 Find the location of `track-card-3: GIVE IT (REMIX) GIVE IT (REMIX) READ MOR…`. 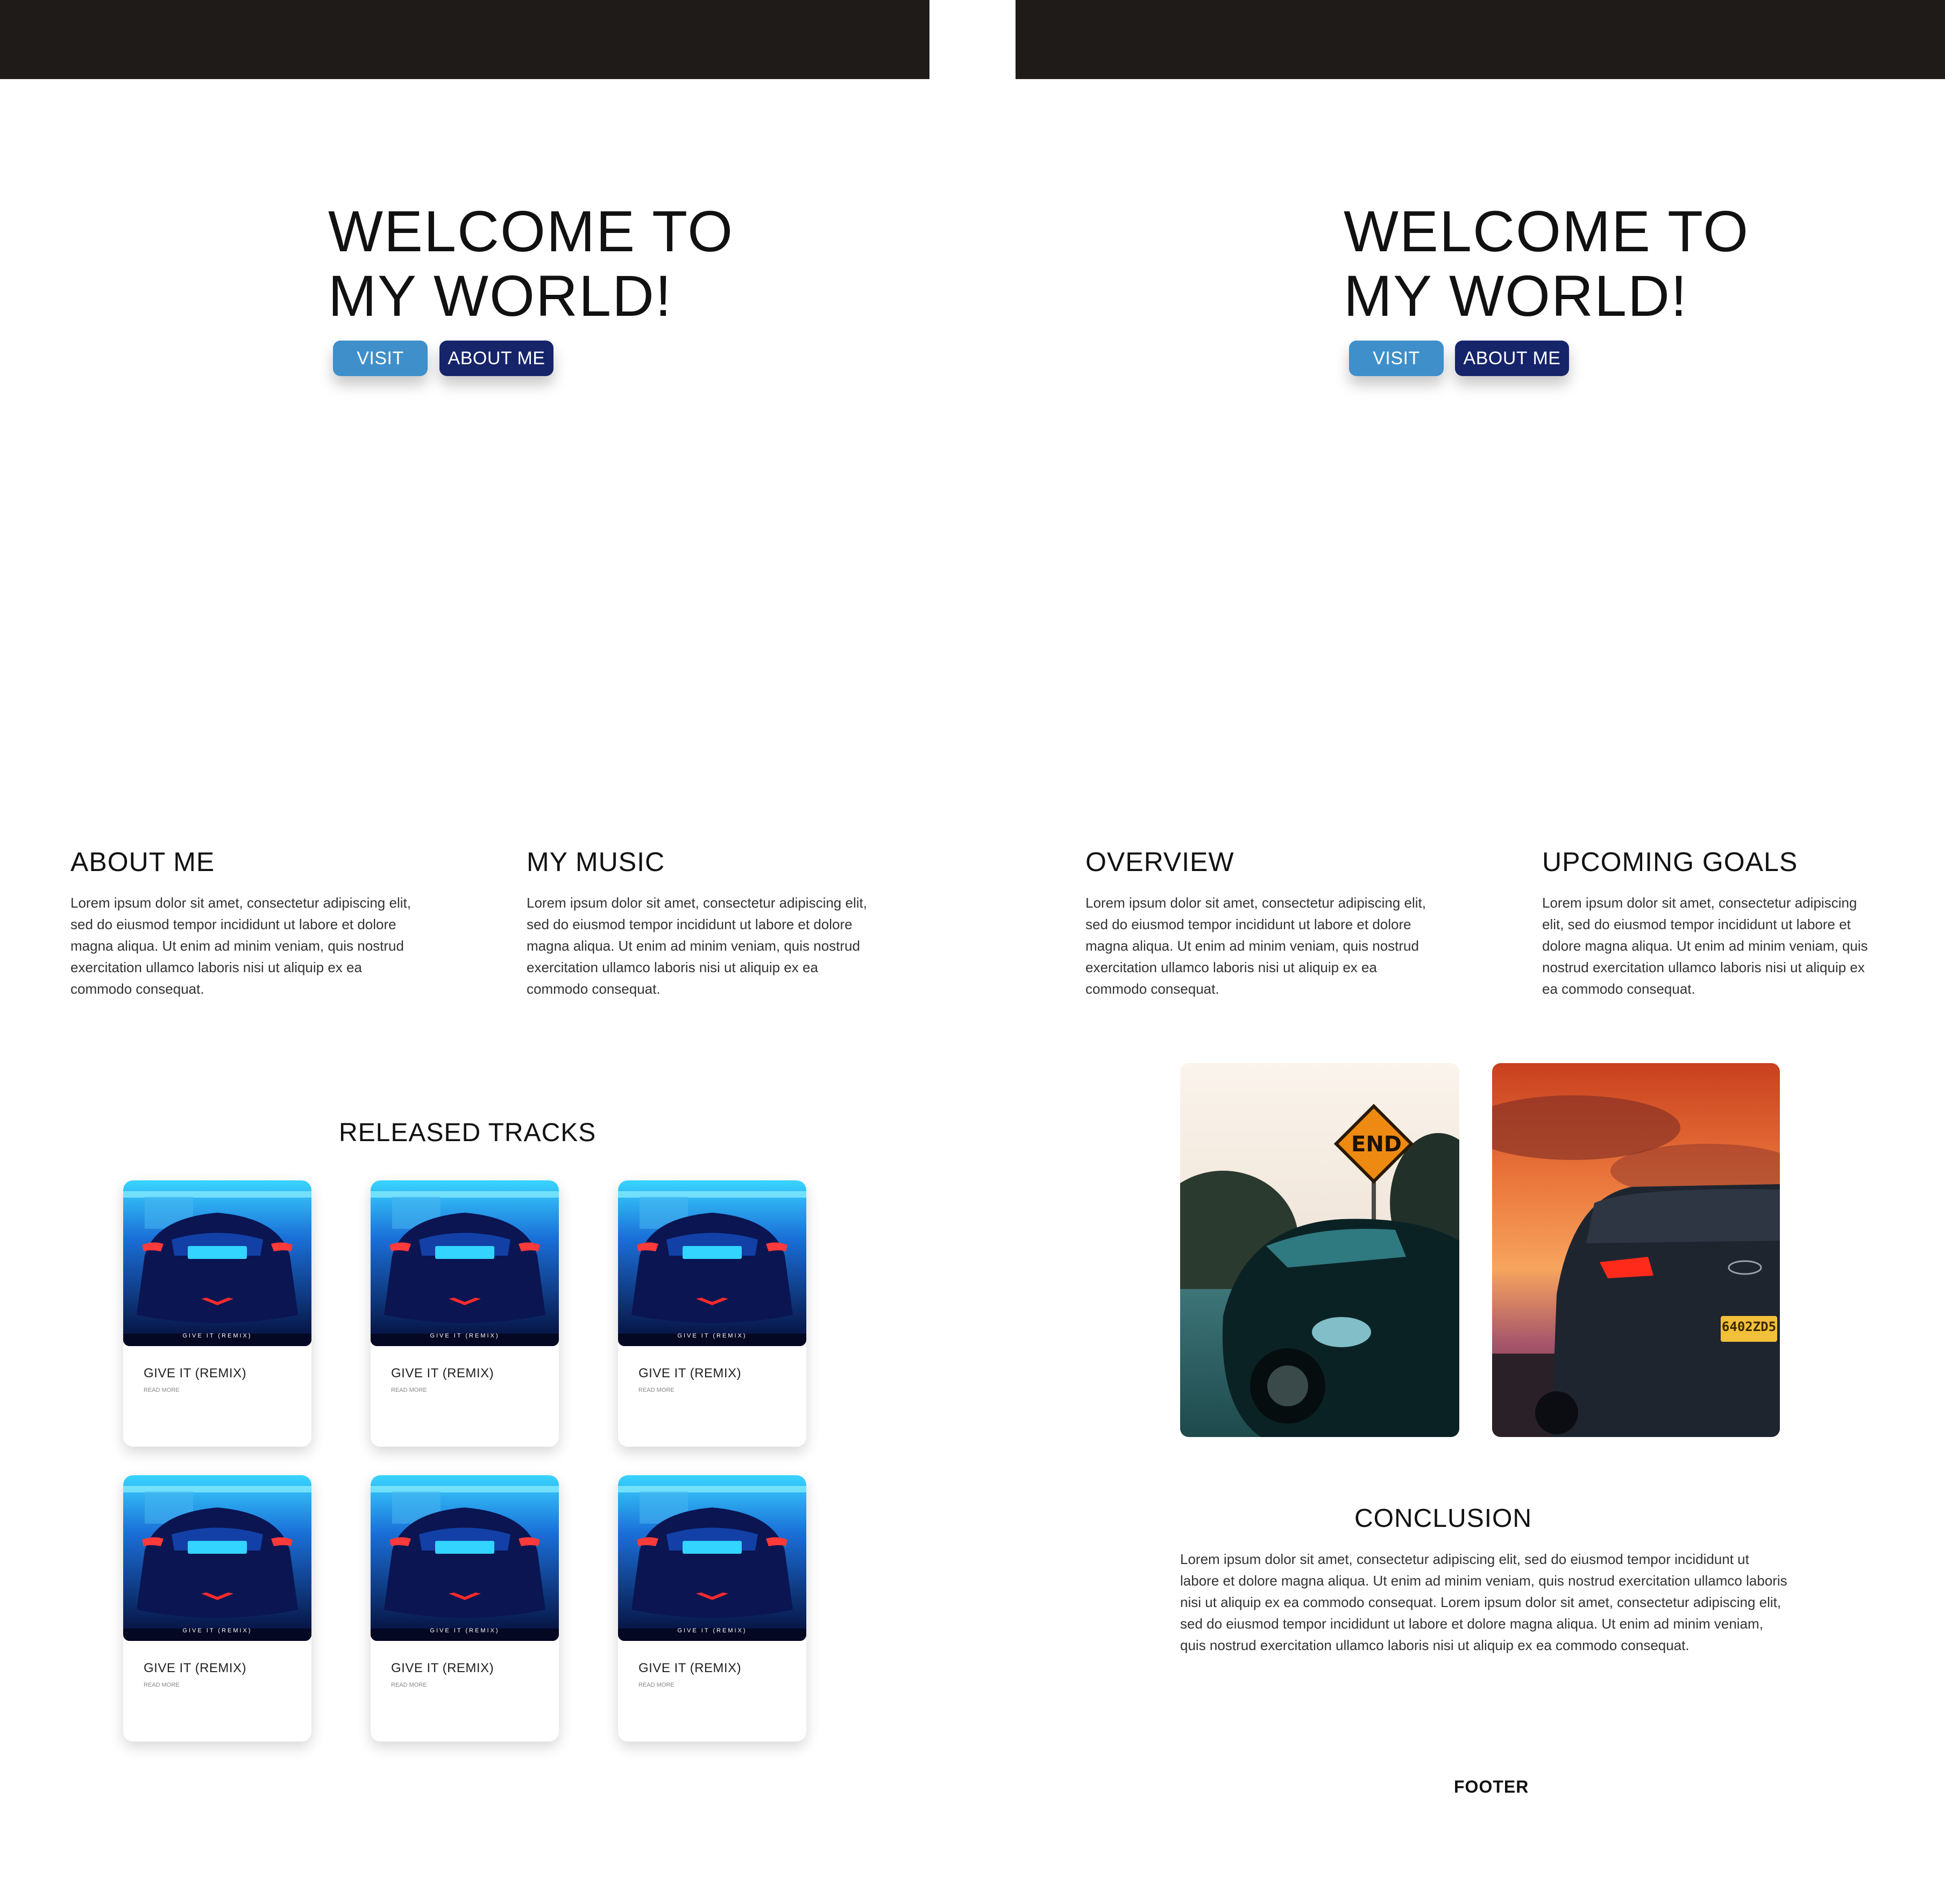

track-card-3: GIVE IT (REMIX) GIVE IT (REMIX) READ MOR… is located at coordinates (712, 1313).